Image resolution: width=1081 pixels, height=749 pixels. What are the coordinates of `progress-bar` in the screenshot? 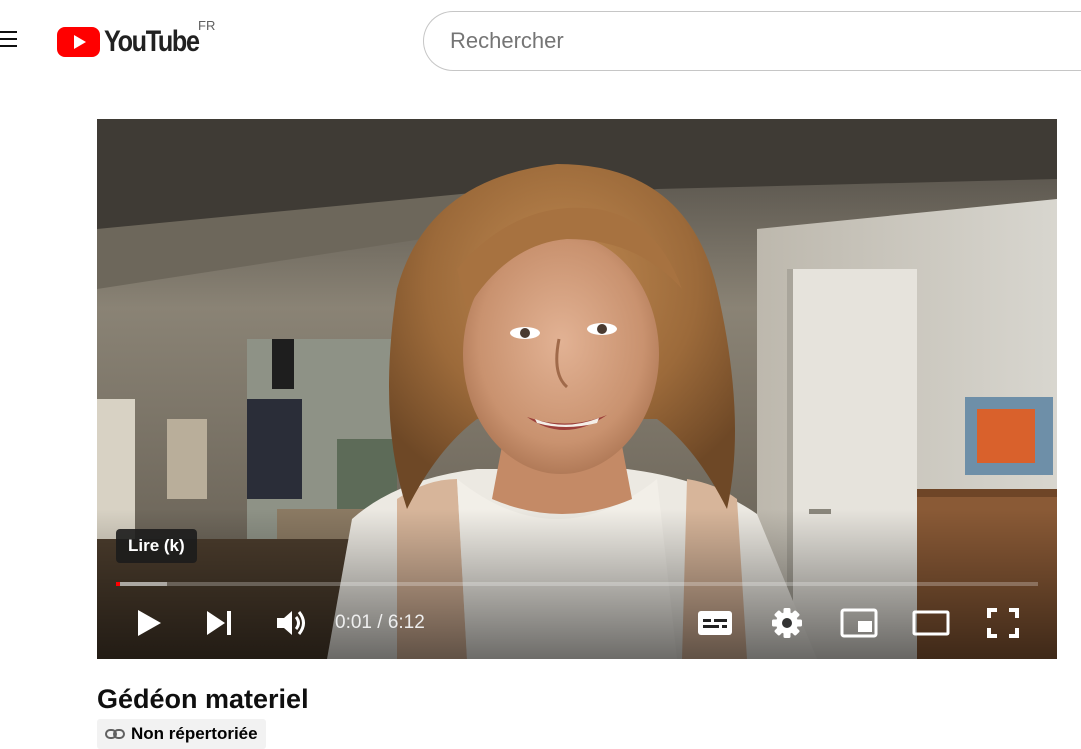 It's located at (577, 584).